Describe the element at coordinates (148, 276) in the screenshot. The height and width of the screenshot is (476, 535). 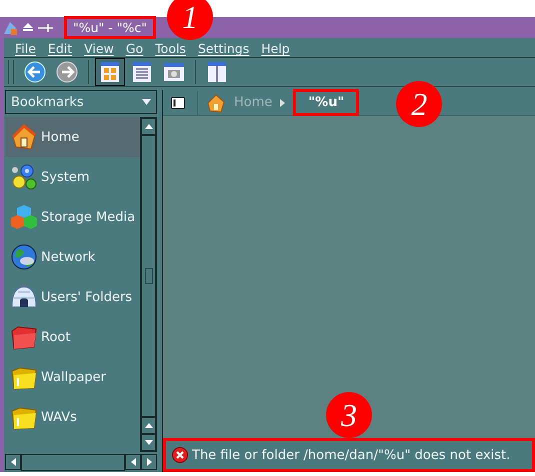
I see `scrollbar-grip` at that location.